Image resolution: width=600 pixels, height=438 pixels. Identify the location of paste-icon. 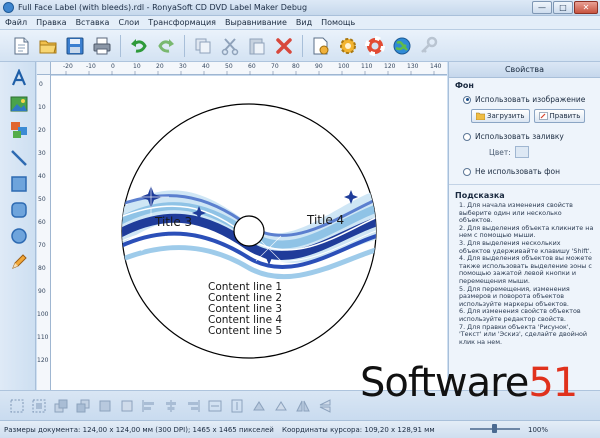
(257, 46).